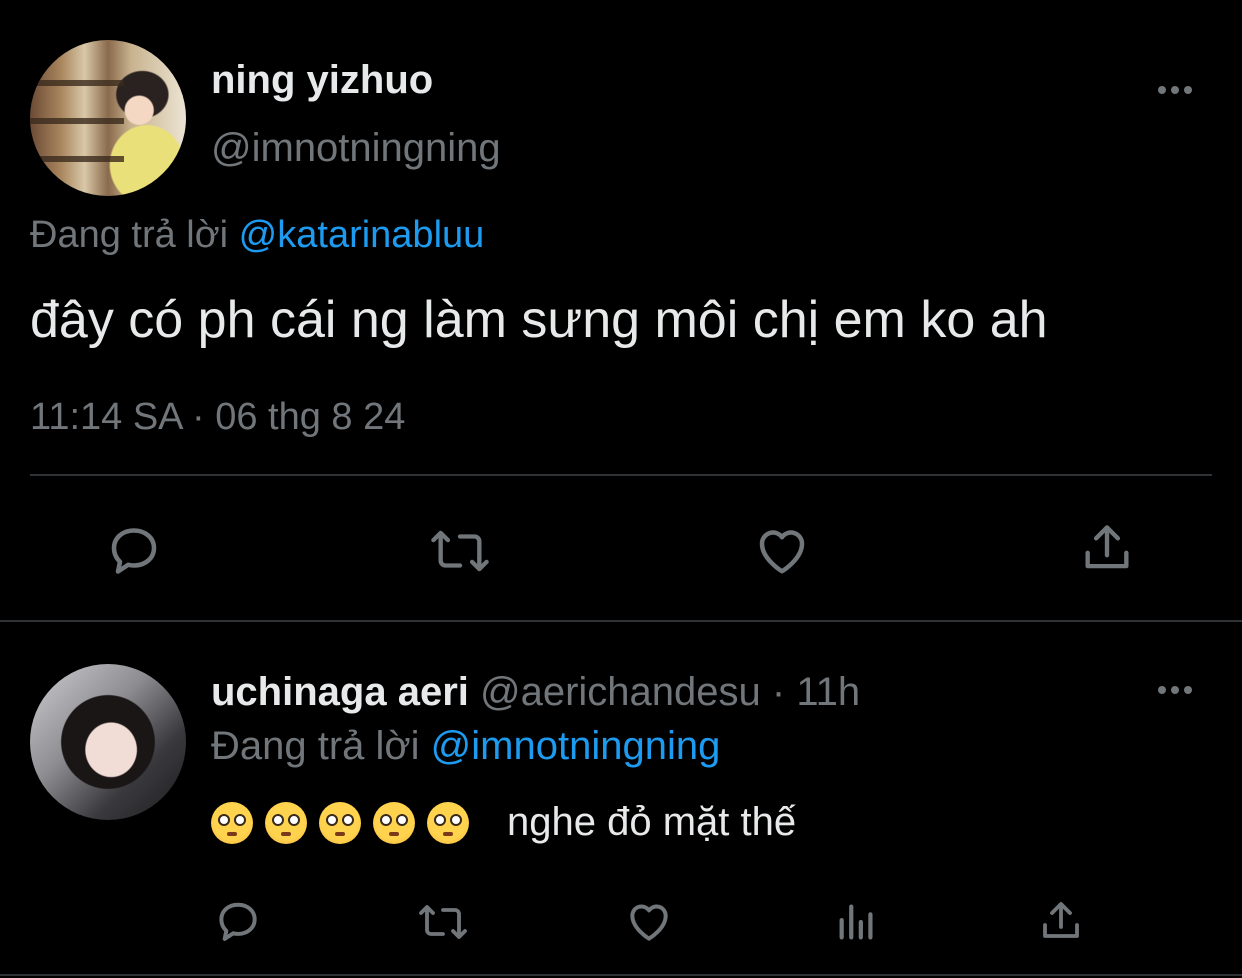 The width and height of the screenshot is (1242, 978). What do you see at coordinates (652, 822) in the screenshot?
I see `reply-text-words: nghe đỏ mặt thế` at bounding box center [652, 822].